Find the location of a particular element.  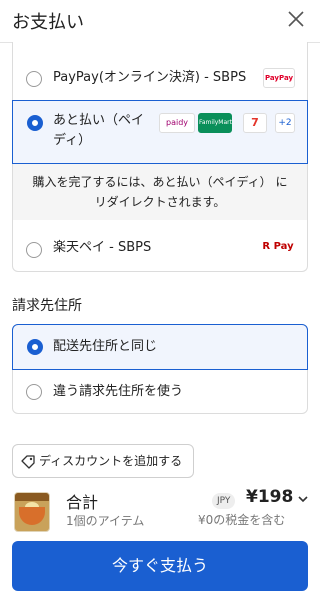

order-summary: 合計 1個のアイテム JPY ¥198 ¥0の税金を含む is located at coordinates (160, 511).